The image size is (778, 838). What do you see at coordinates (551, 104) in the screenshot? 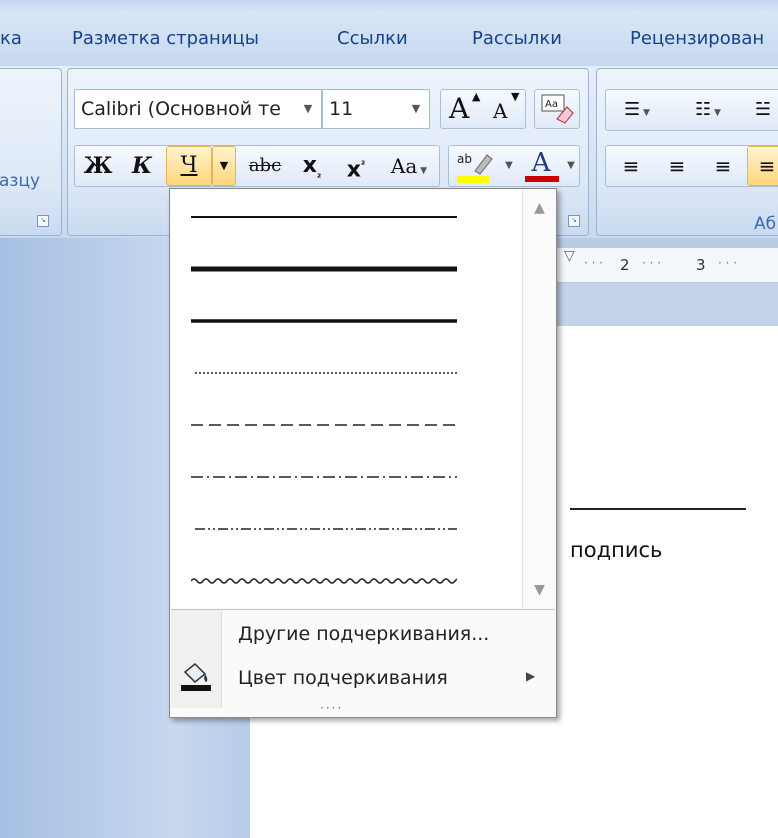
I see `svg-text: Aa` at bounding box center [551, 104].